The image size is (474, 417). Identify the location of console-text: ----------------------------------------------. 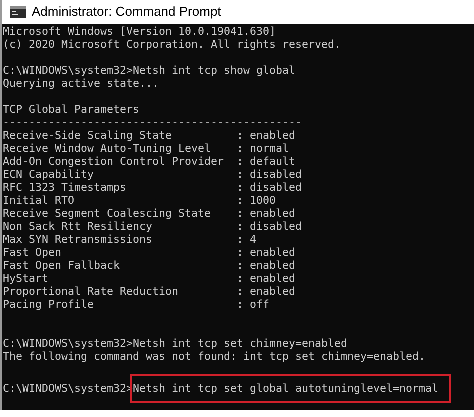
(152, 122).